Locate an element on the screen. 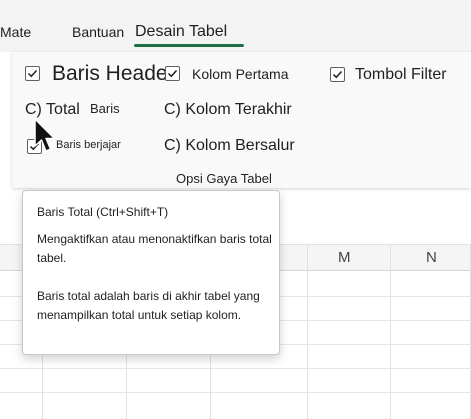 The image size is (471, 419). first-column-label: Kolom Pertama is located at coordinates (240, 74).